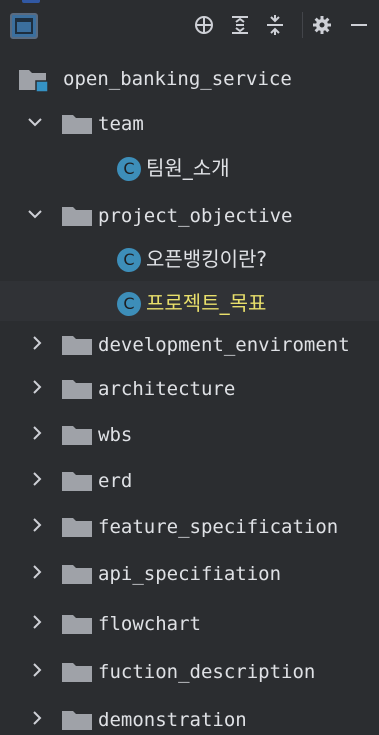 This screenshot has width=379, height=735. What do you see at coordinates (189, 122) in the screenshot?
I see `tree-folder-team: team` at bounding box center [189, 122].